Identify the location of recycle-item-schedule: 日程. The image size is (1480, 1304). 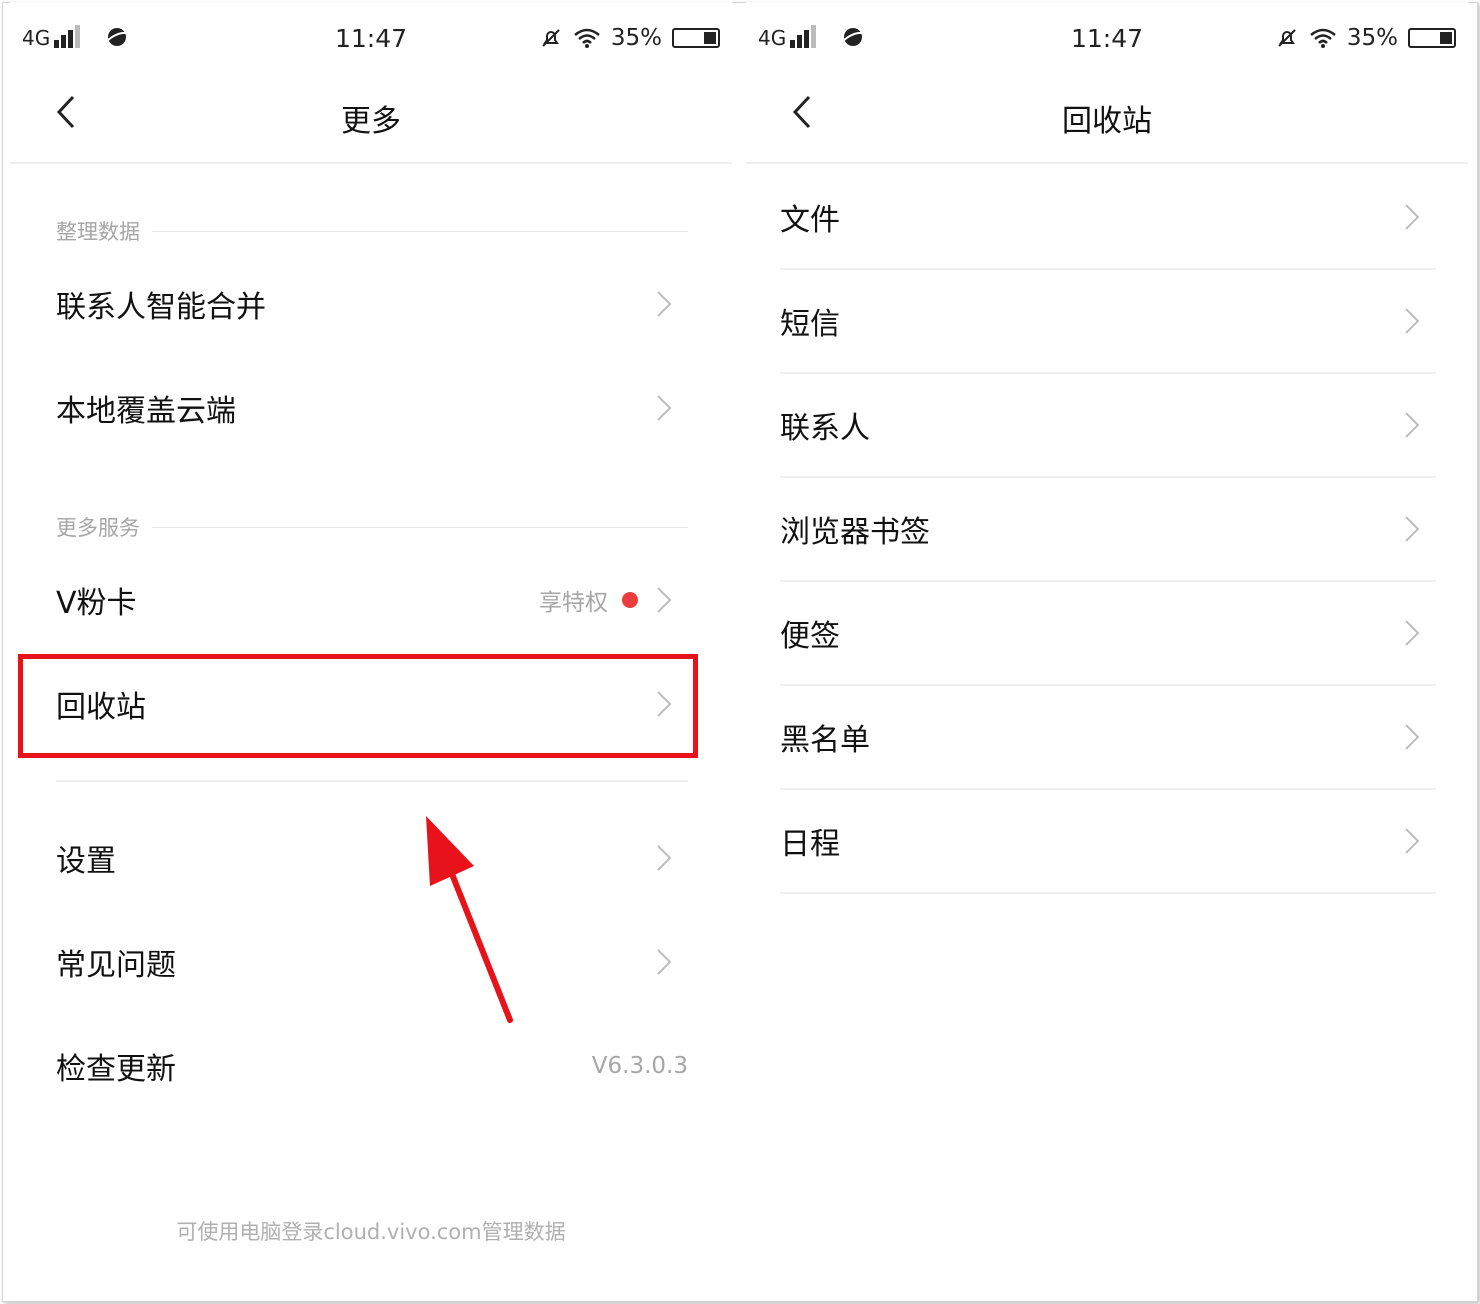
(1108, 842).